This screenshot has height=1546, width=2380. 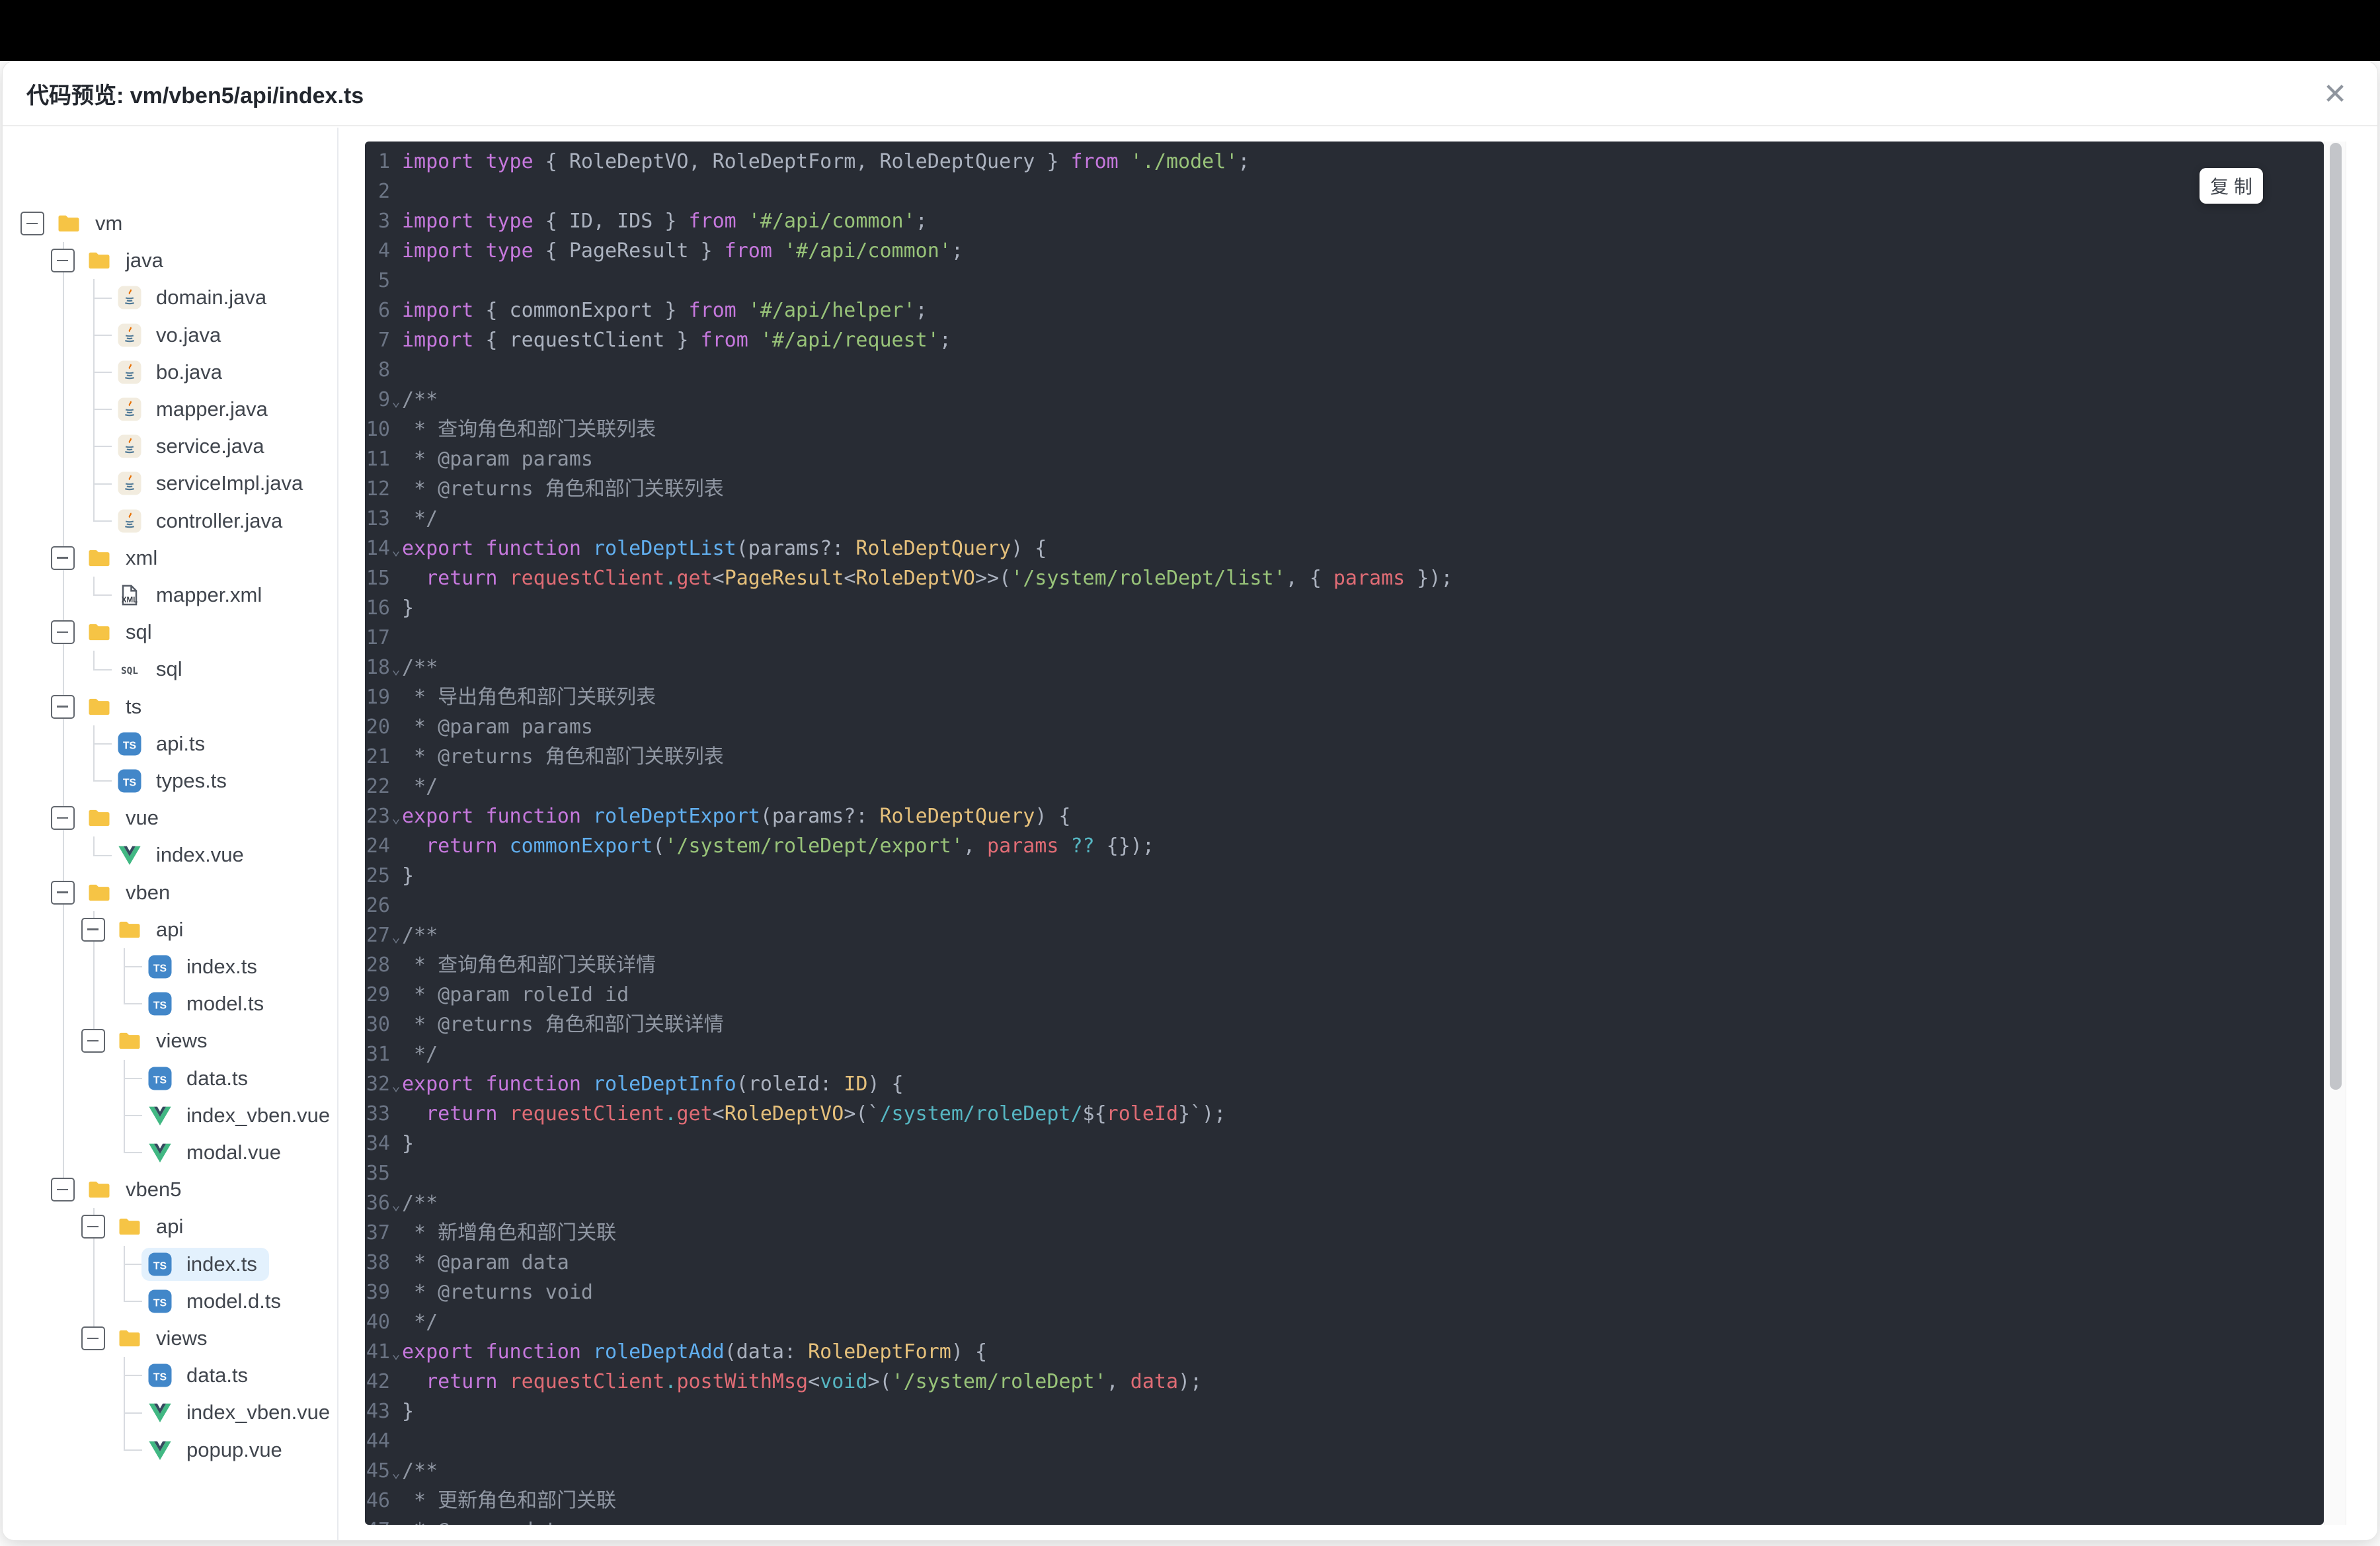 I want to click on tree-row: TS api.ts, so click(x=170, y=743).